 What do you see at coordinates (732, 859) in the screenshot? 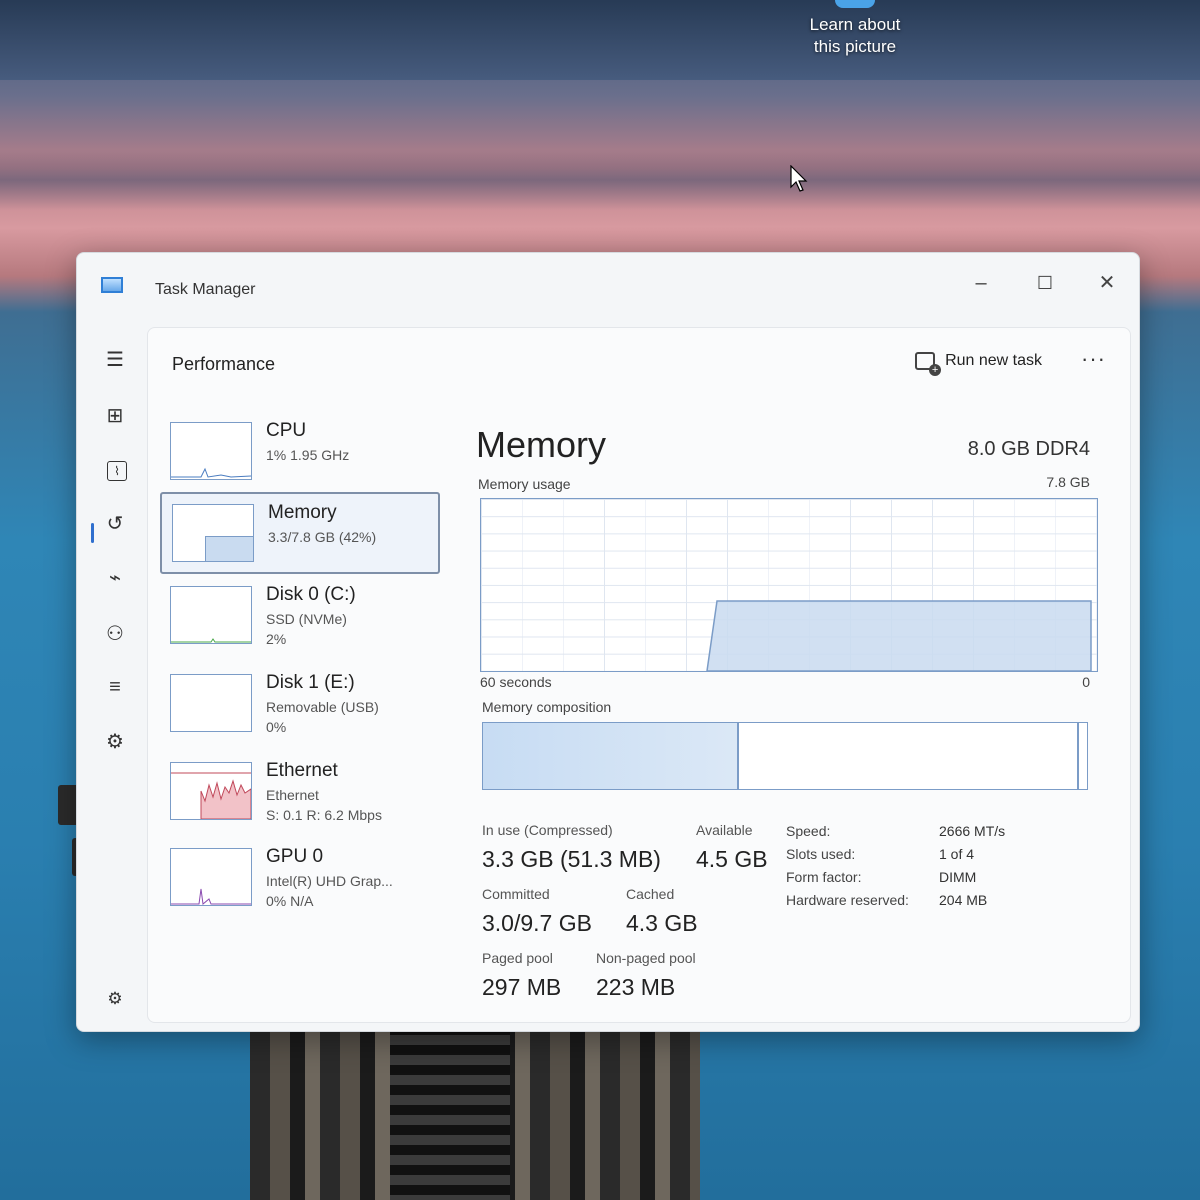
I see `available-value: 4.5 GB` at bounding box center [732, 859].